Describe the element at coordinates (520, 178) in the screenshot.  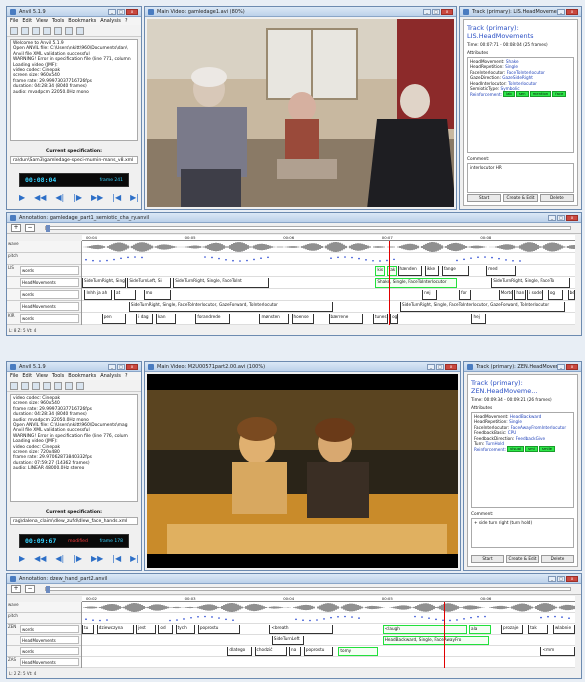
I see `comment-field: interlocutor HR` at that location.